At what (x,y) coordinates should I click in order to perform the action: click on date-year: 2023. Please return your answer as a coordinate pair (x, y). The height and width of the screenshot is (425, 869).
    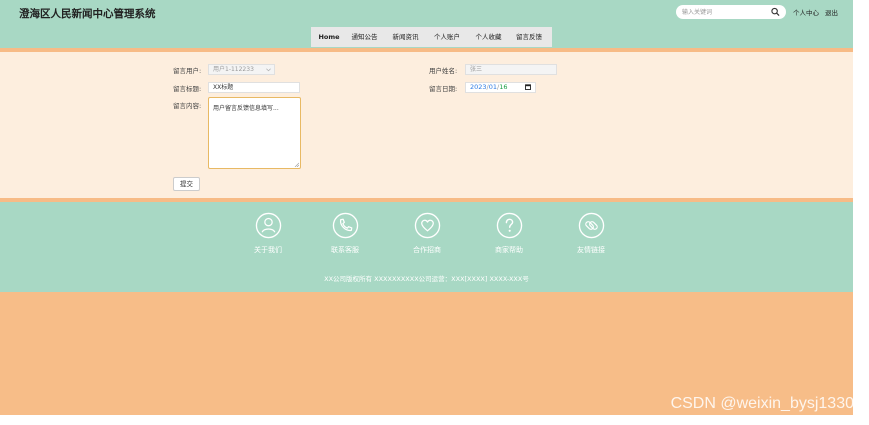
    Looking at the image, I should click on (478, 87).